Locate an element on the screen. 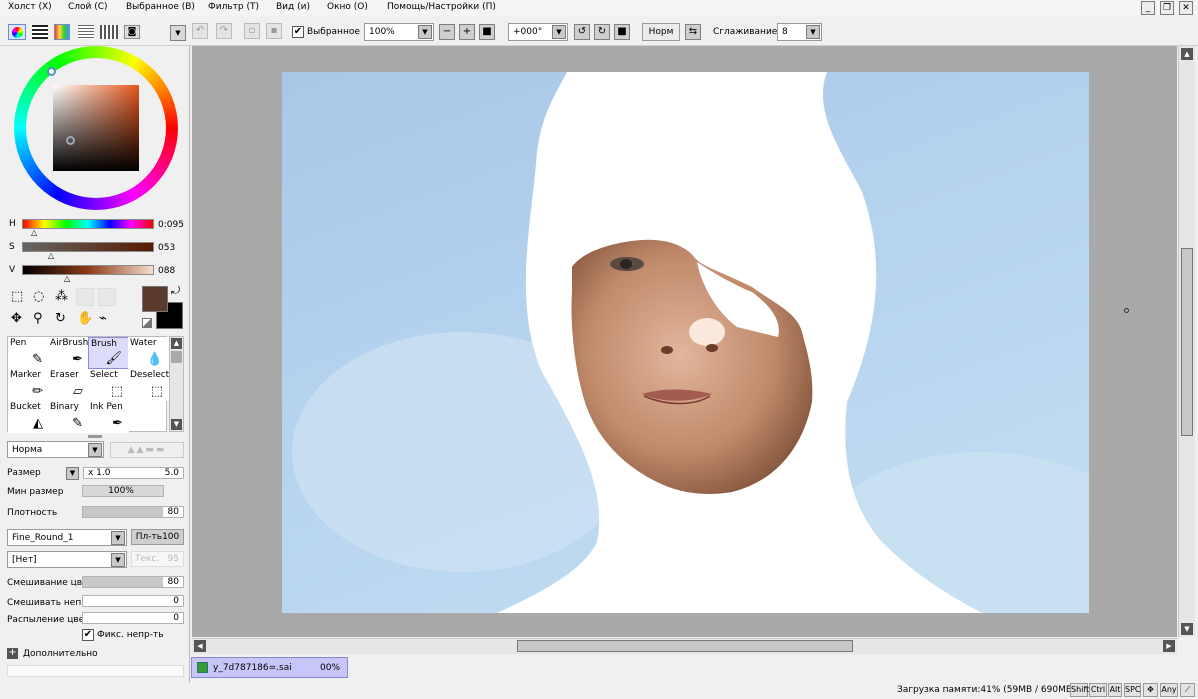 This screenshot has height=699, width=1198. scratchpad-tab-icon is located at coordinates (109, 32).